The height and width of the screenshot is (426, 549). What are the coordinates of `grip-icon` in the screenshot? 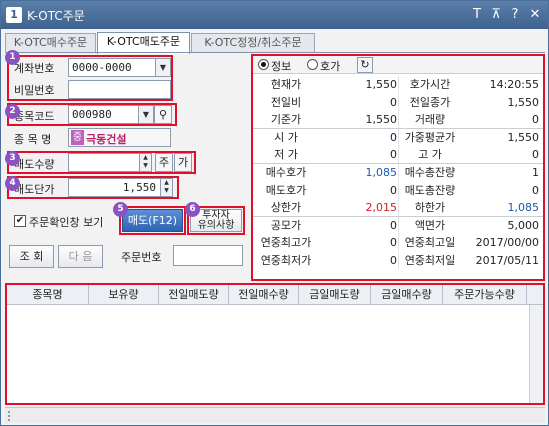 It's located at (11, 416).